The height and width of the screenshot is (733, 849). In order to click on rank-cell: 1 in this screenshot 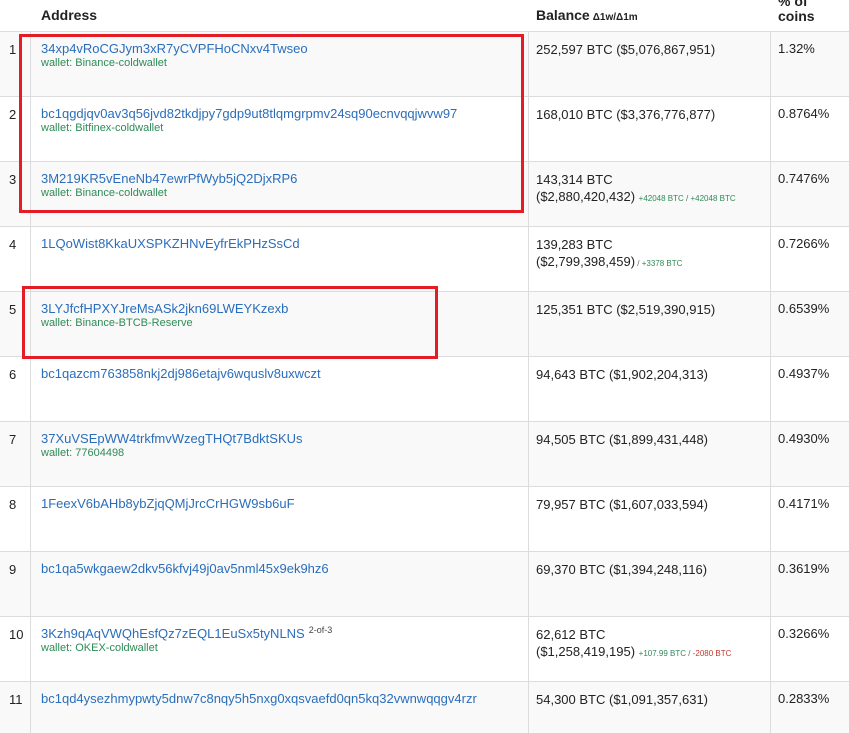, I will do `click(13, 49)`.